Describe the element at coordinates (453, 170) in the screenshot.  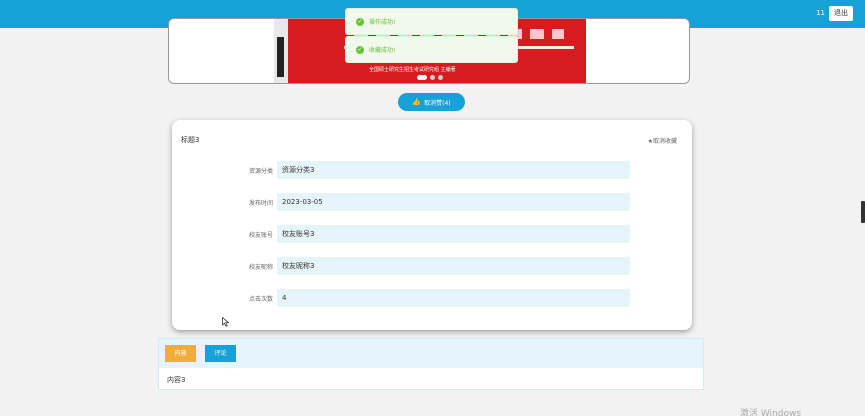
I see `field-value: 资源分类3` at that location.